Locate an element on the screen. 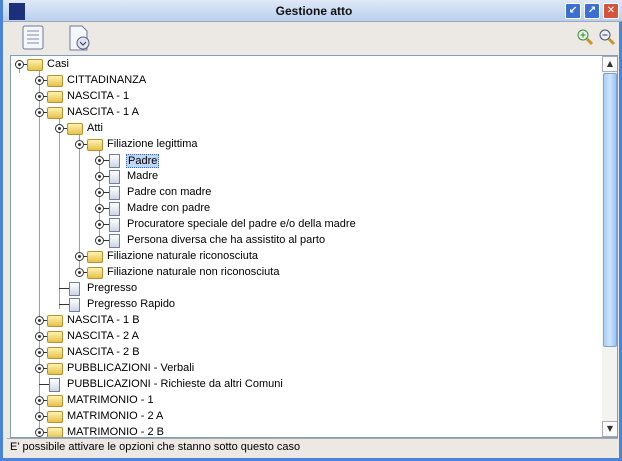  vertical-scrollbar: ▲ ▼ is located at coordinates (609, 246).